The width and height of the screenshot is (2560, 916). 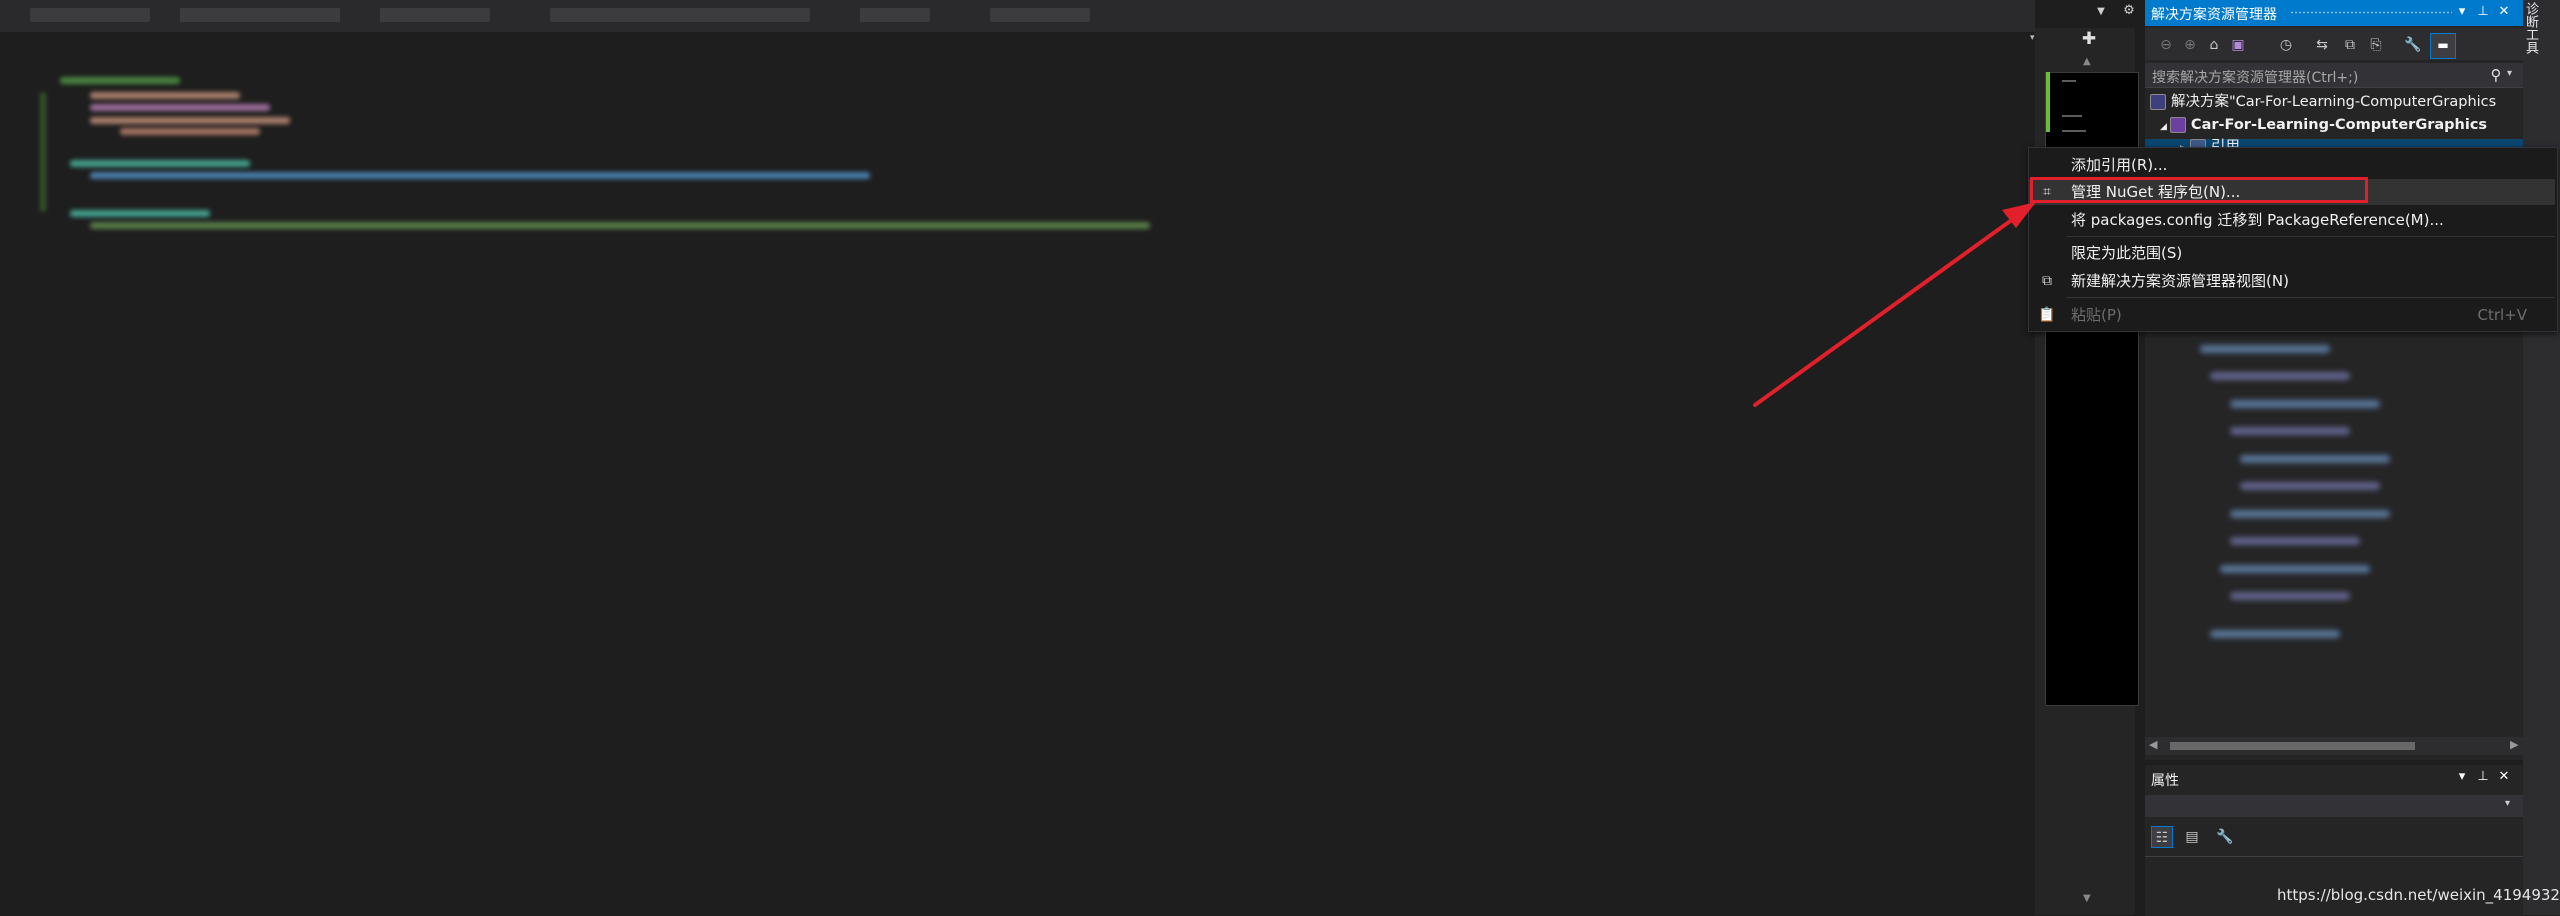 I want to click on properties-object-select, so click(x=2334, y=806).